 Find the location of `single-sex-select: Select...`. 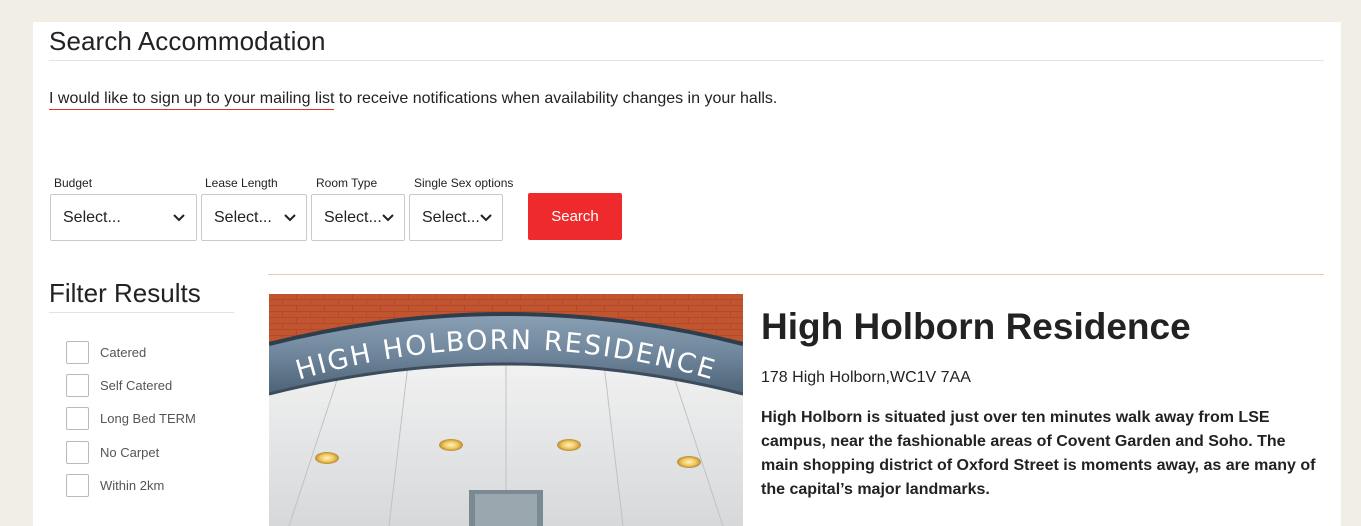

single-sex-select: Select... is located at coordinates (456, 217).